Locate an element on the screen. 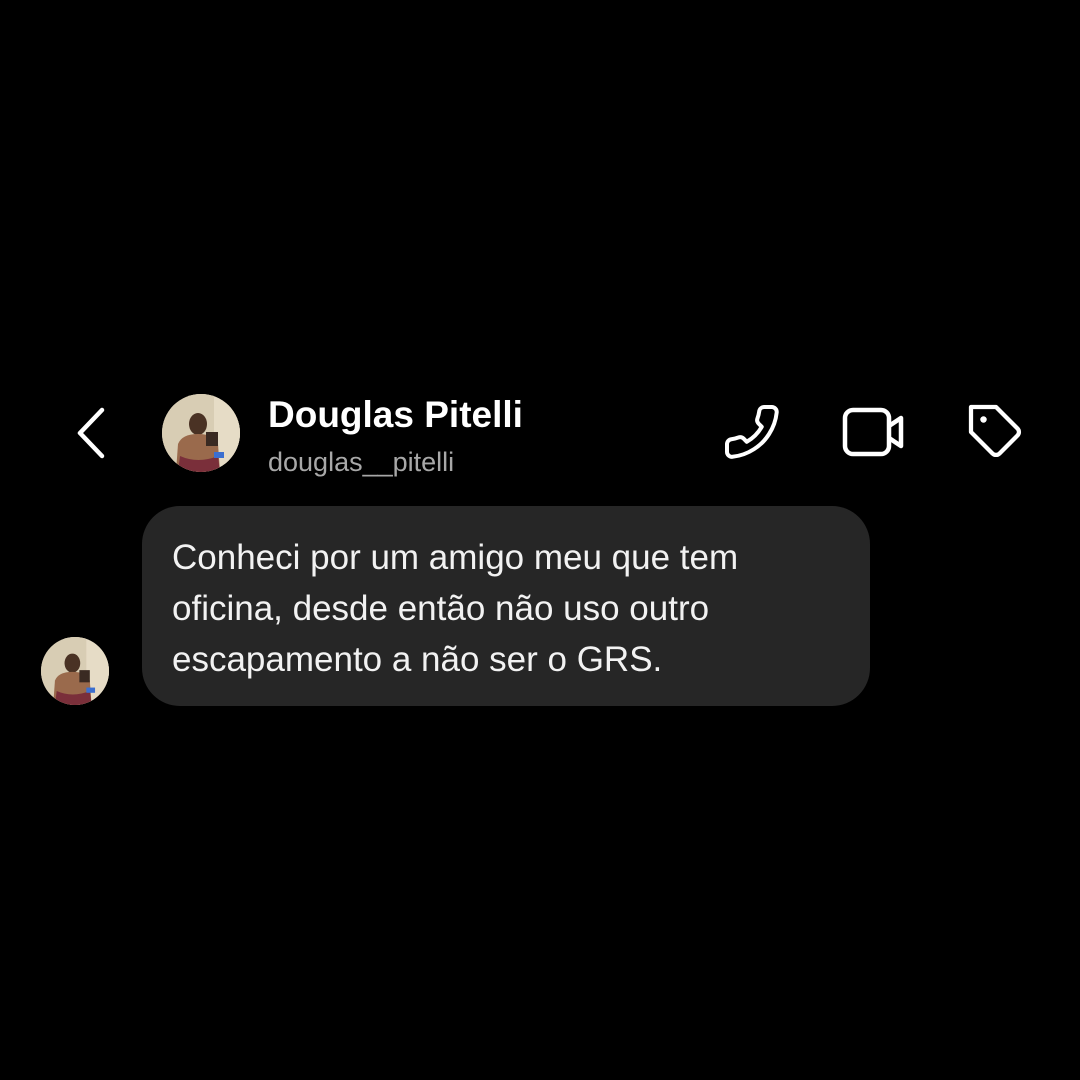  chat-header: Douglas Pitelli douglas__pitelli is located at coordinates (540, 434).